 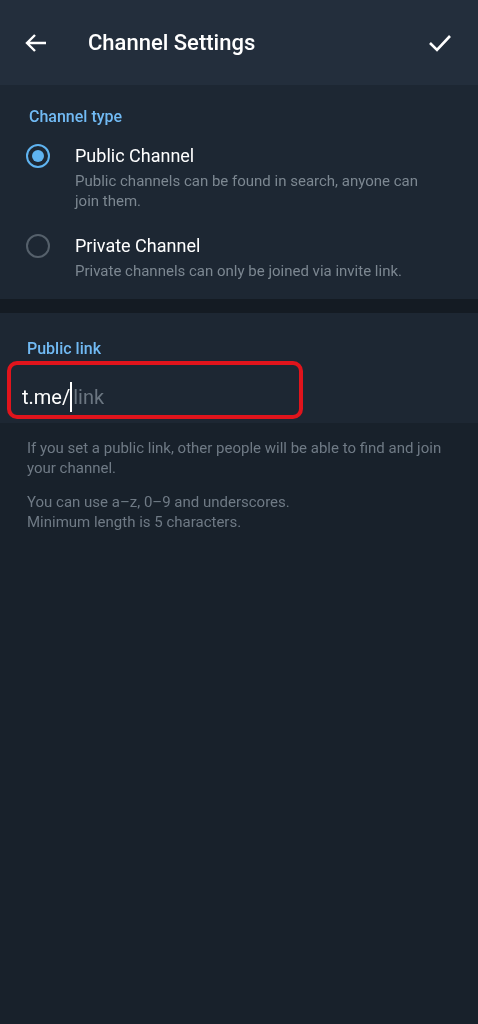 I want to click on section-heading: Channel type, so click(x=76, y=117).